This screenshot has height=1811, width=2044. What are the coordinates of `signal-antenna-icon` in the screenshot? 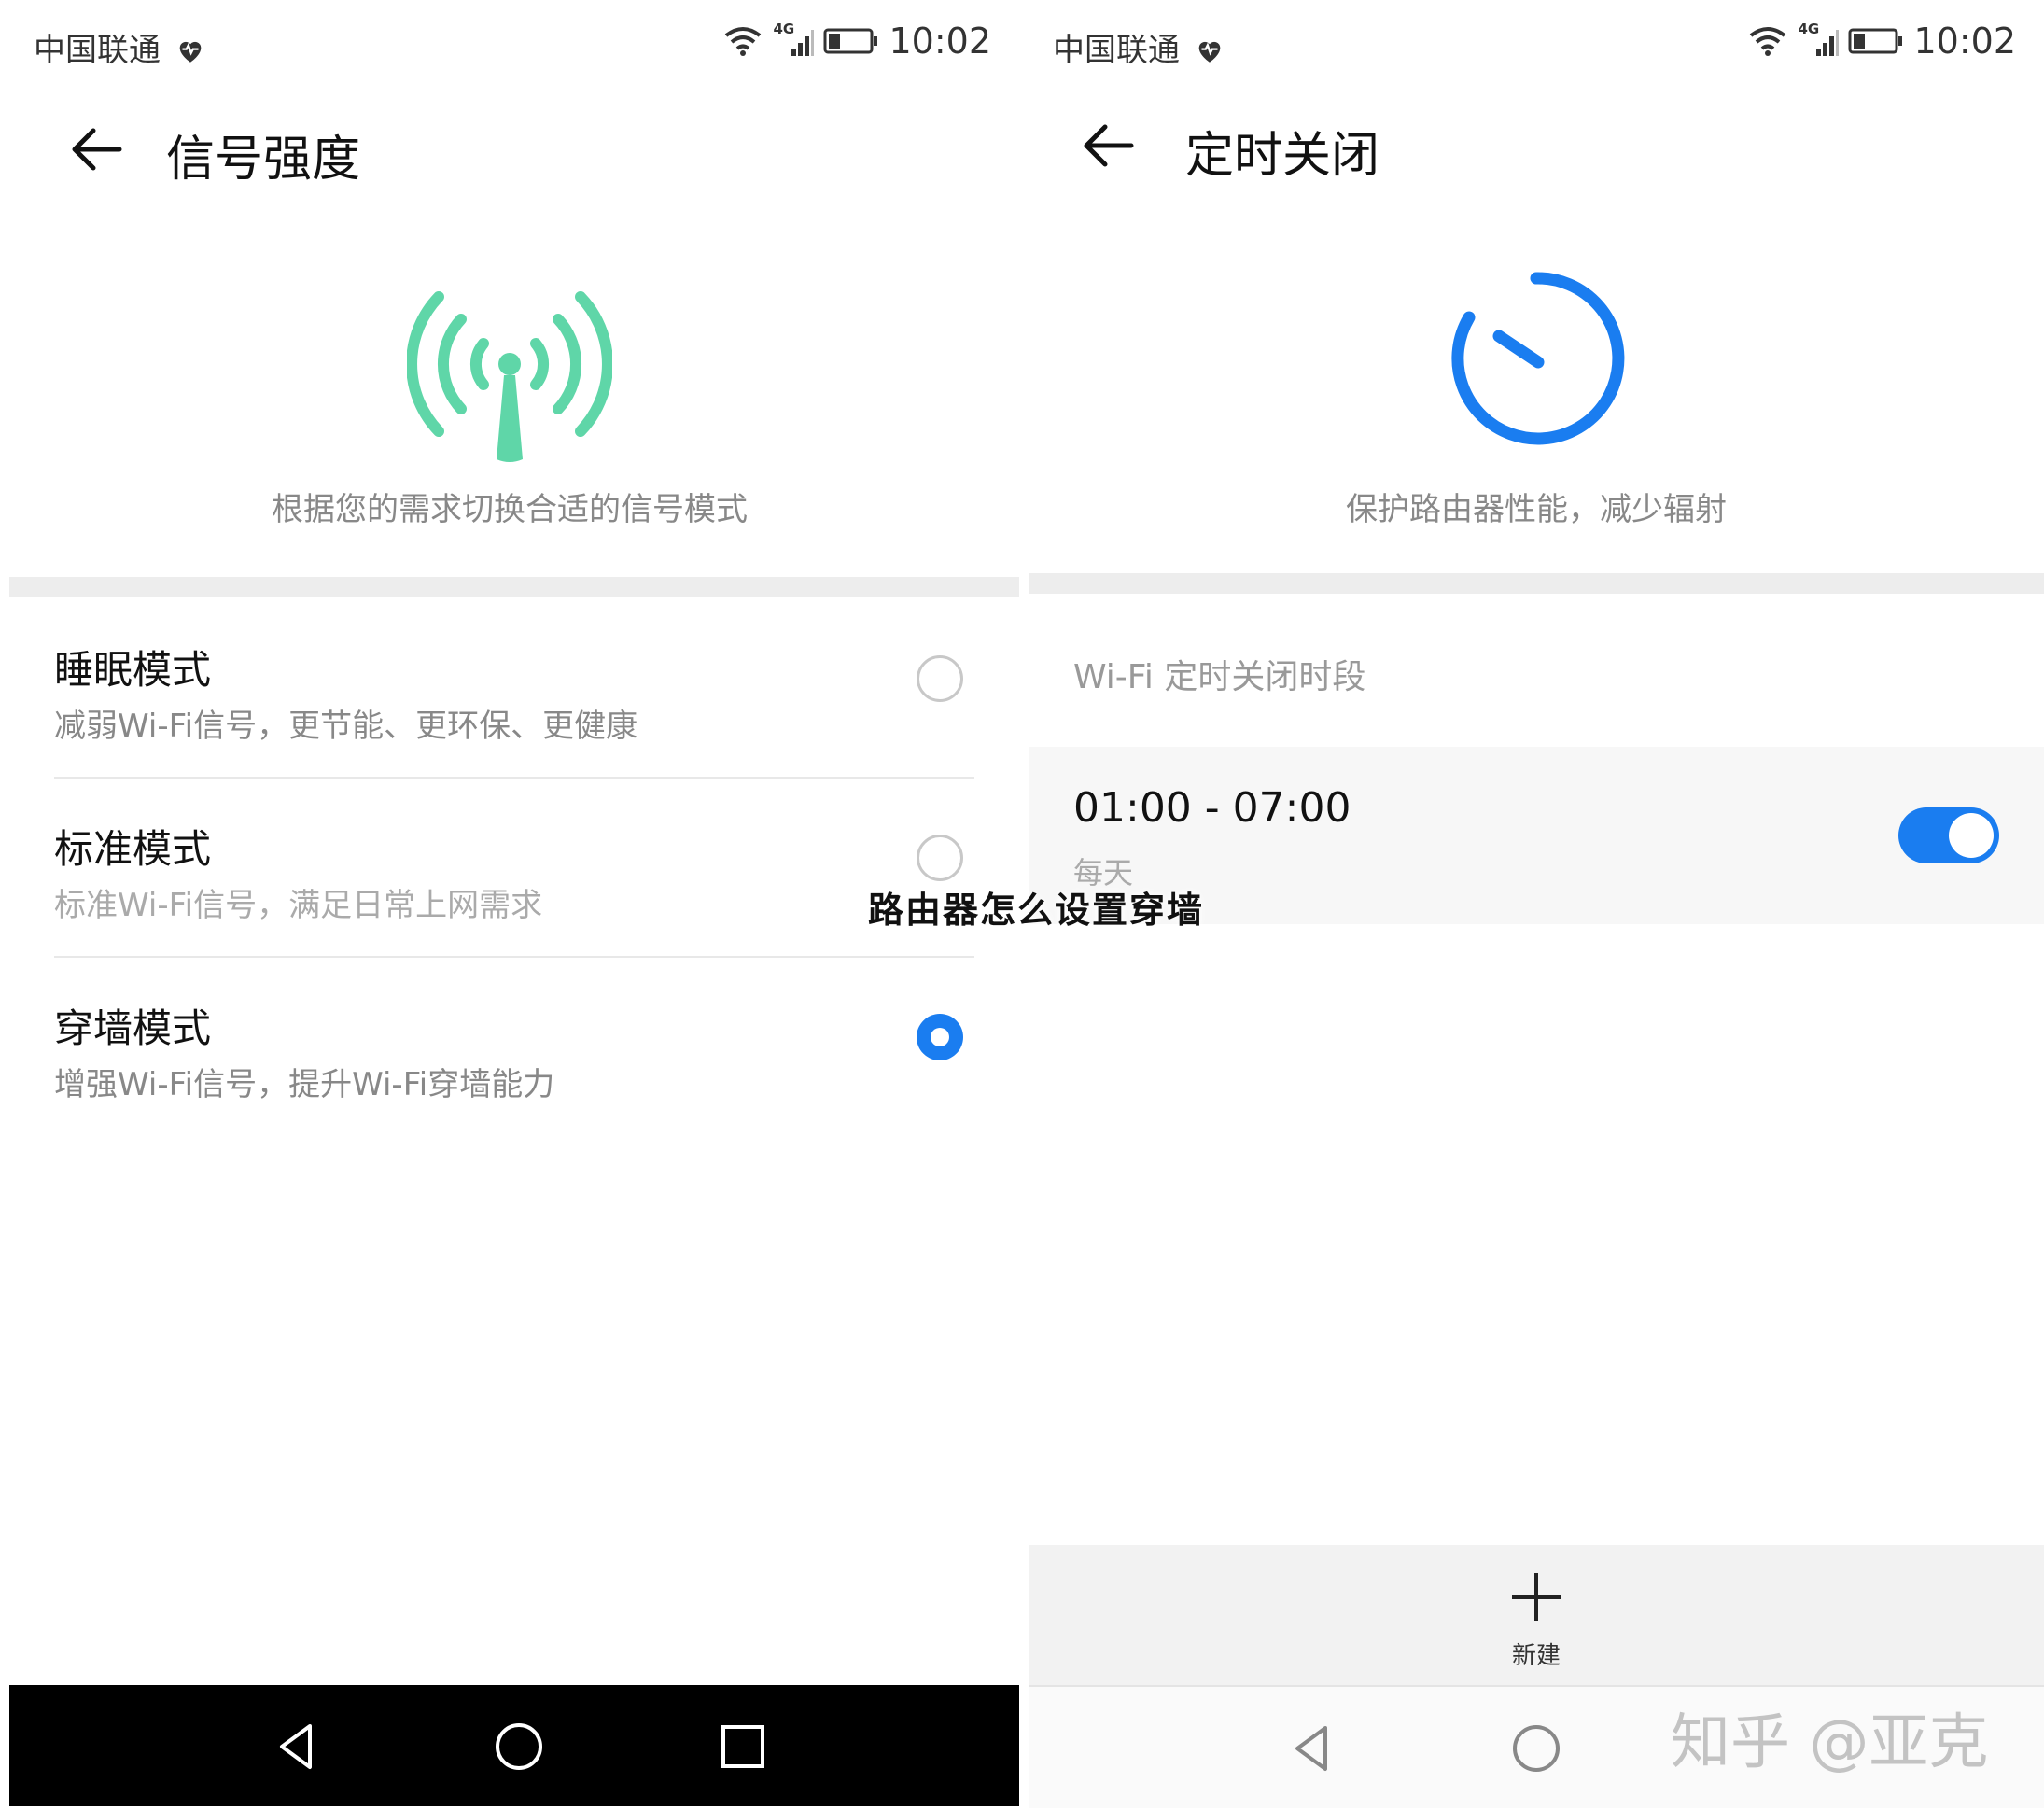 It's located at (509, 376).